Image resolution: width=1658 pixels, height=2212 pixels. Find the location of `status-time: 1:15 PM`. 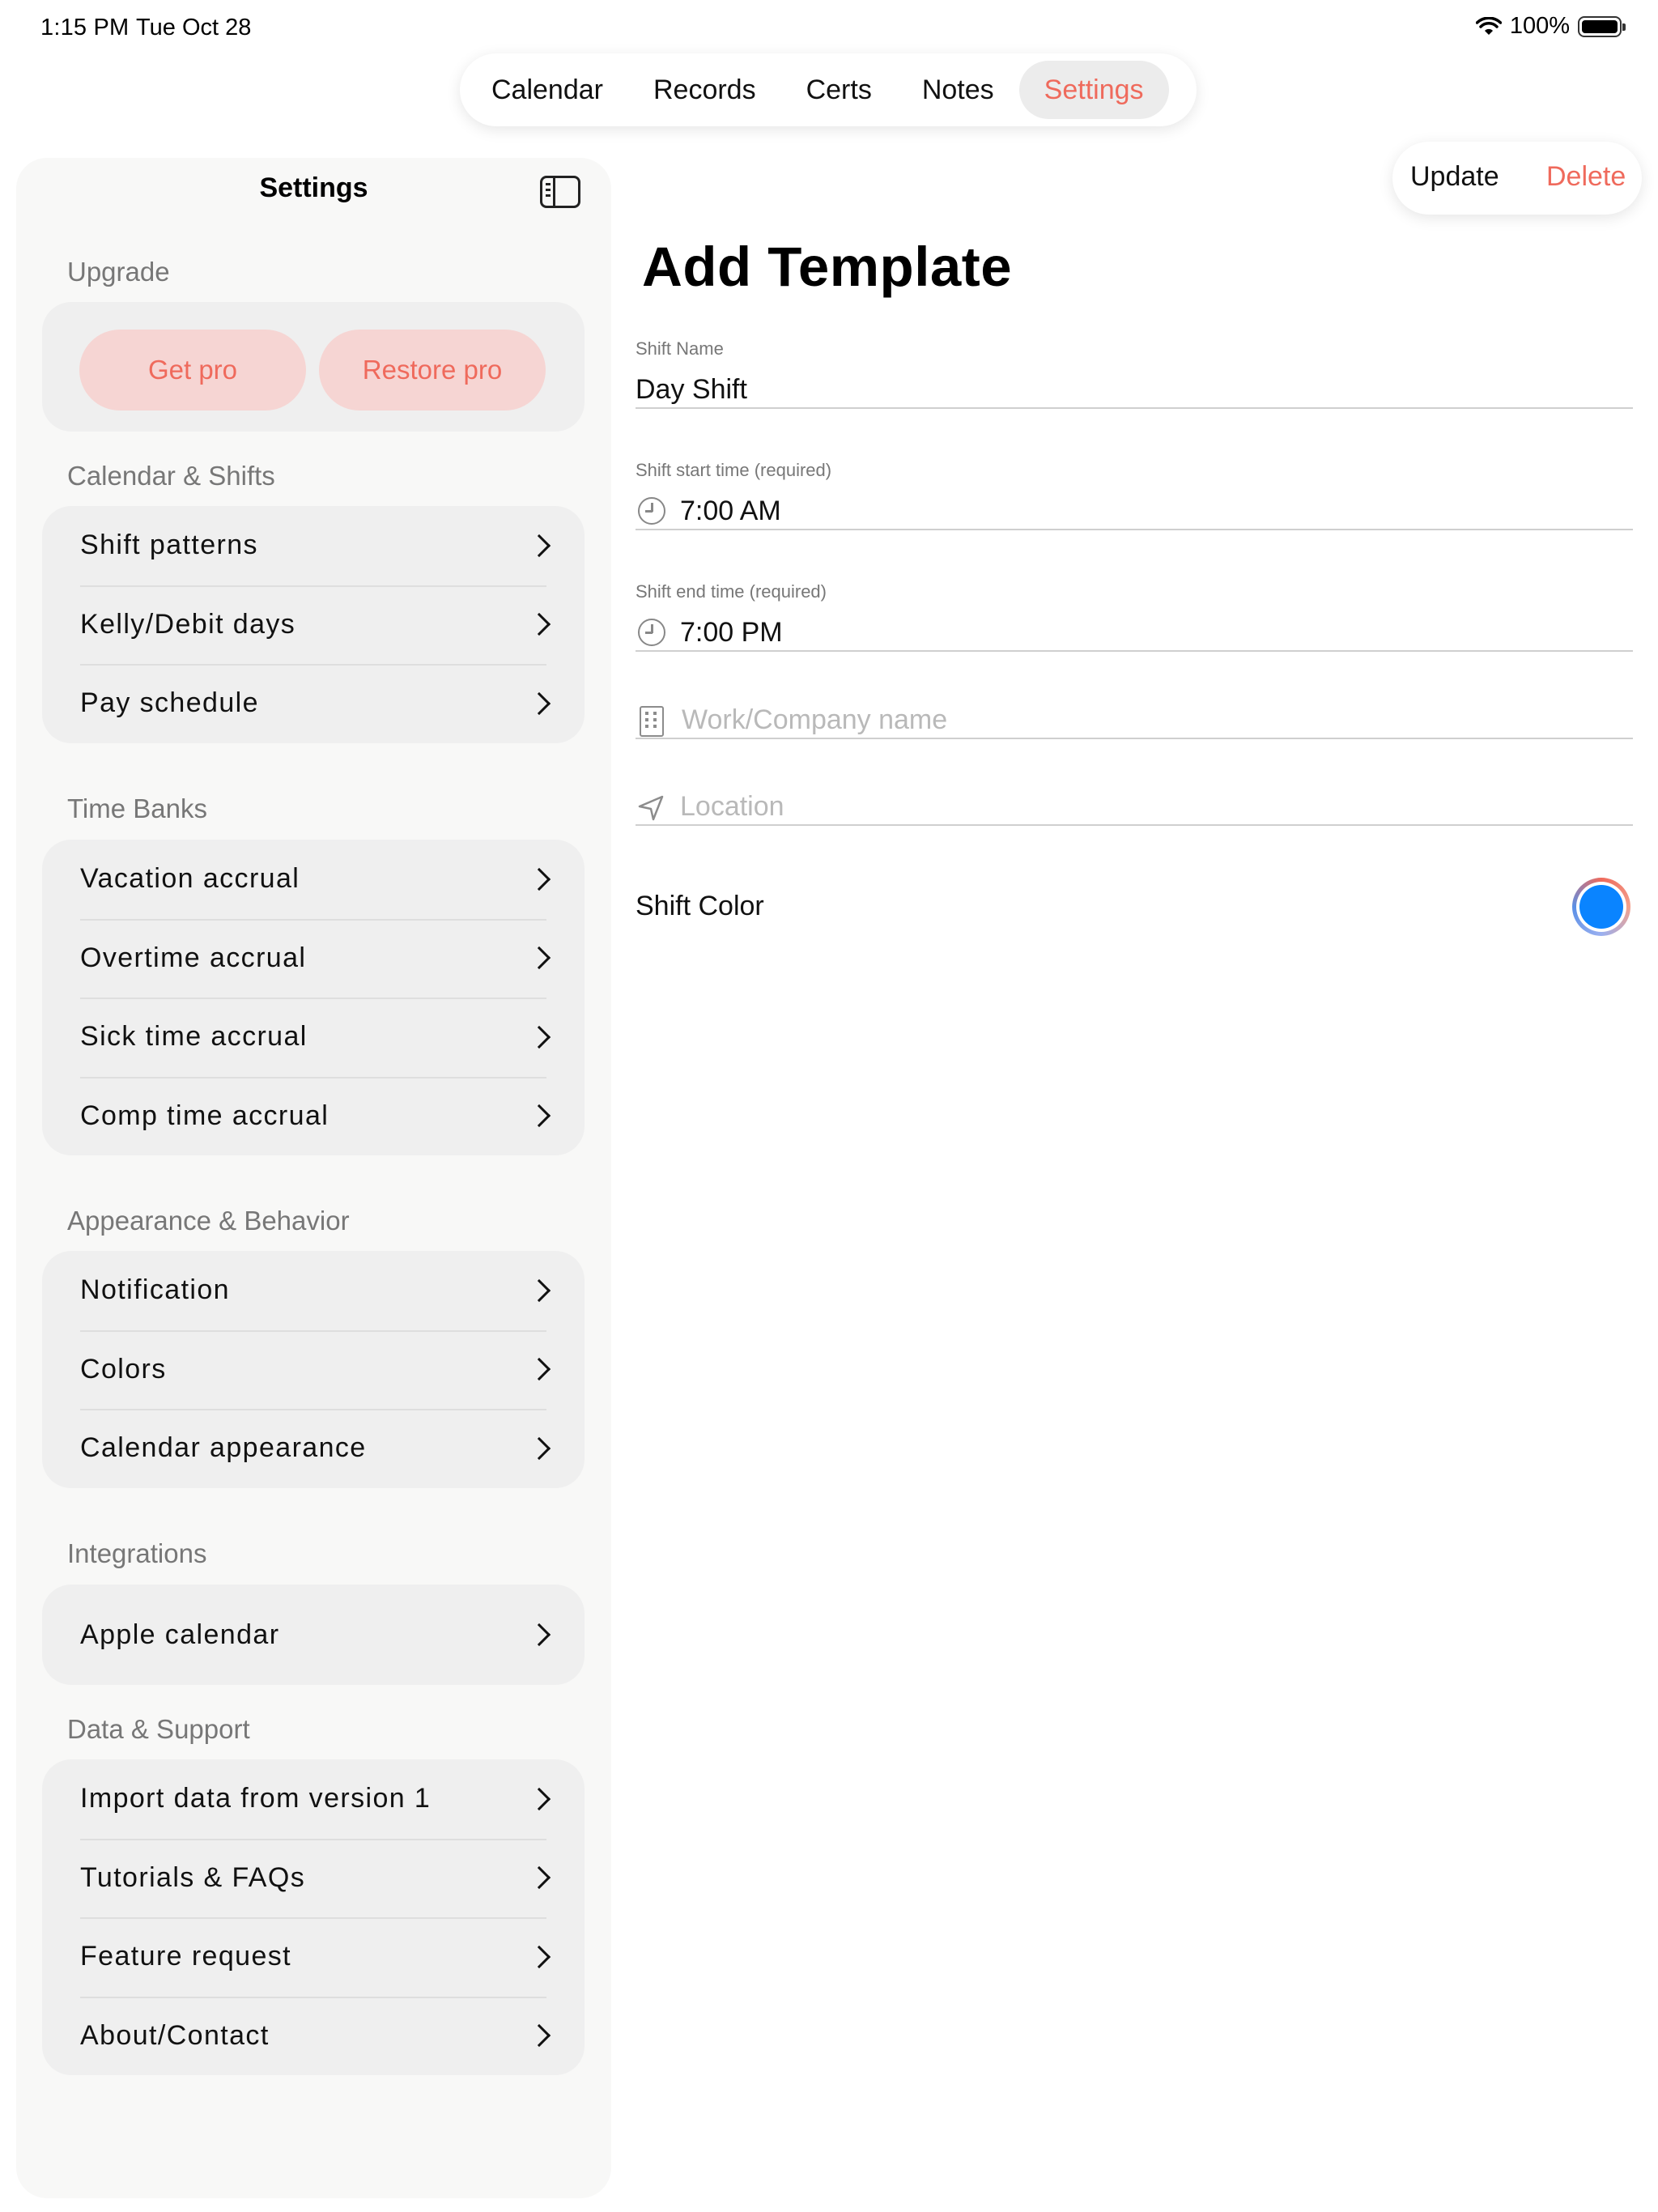

status-time: 1:15 PM is located at coordinates (85, 28).